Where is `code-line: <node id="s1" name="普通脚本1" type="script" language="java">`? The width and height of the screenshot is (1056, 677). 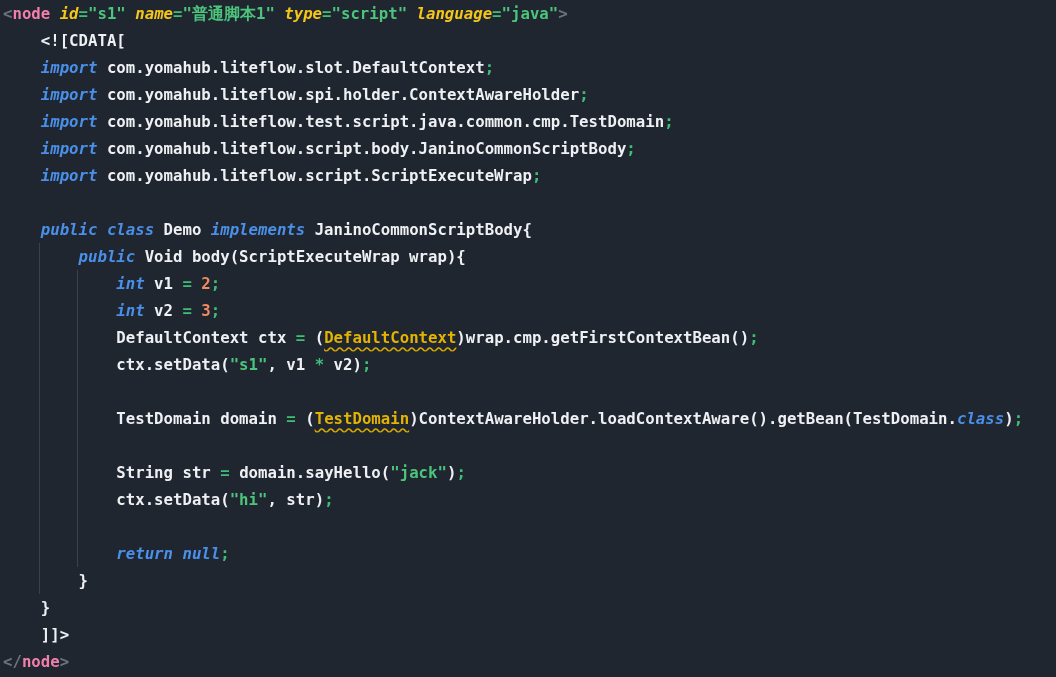
code-line: <node id="s1" name="普通脚本1" type="script" language="java"> is located at coordinates (285, 13).